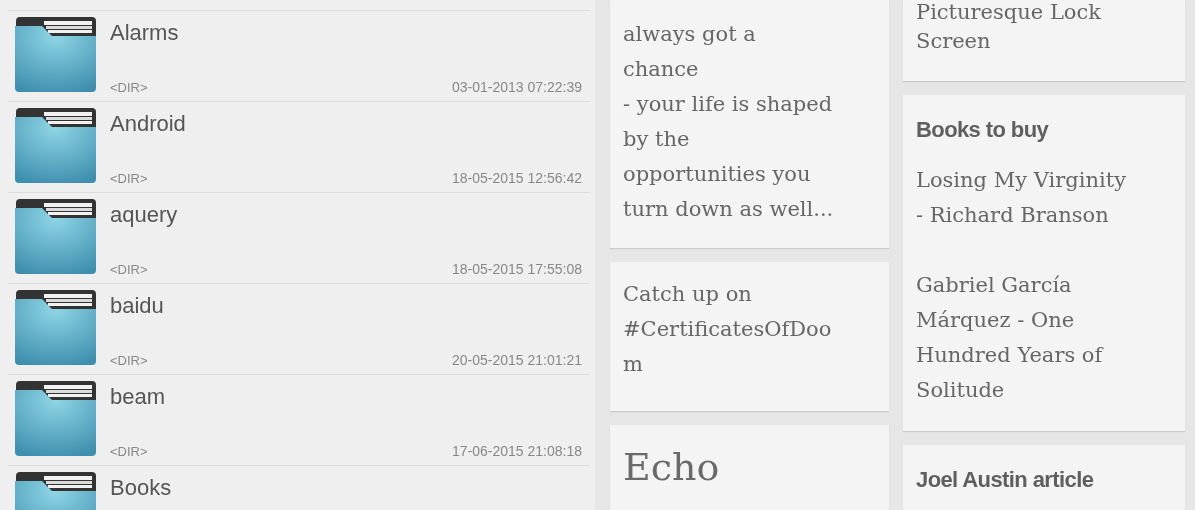 The height and width of the screenshot is (510, 1195). What do you see at coordinates (141, 488) in the screenshot?
I see `folder-name: Books` at bounding box center [141, 488].